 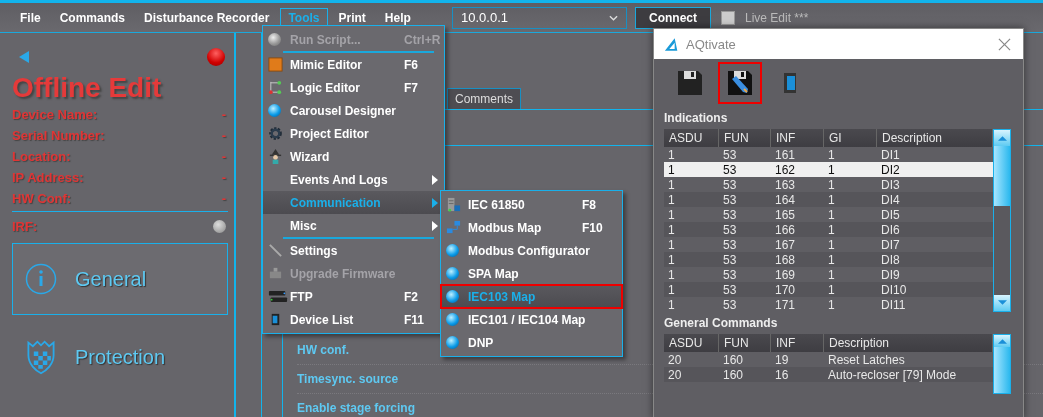 I want to click on window-title: AQtivate, so click(x=711, y=44).